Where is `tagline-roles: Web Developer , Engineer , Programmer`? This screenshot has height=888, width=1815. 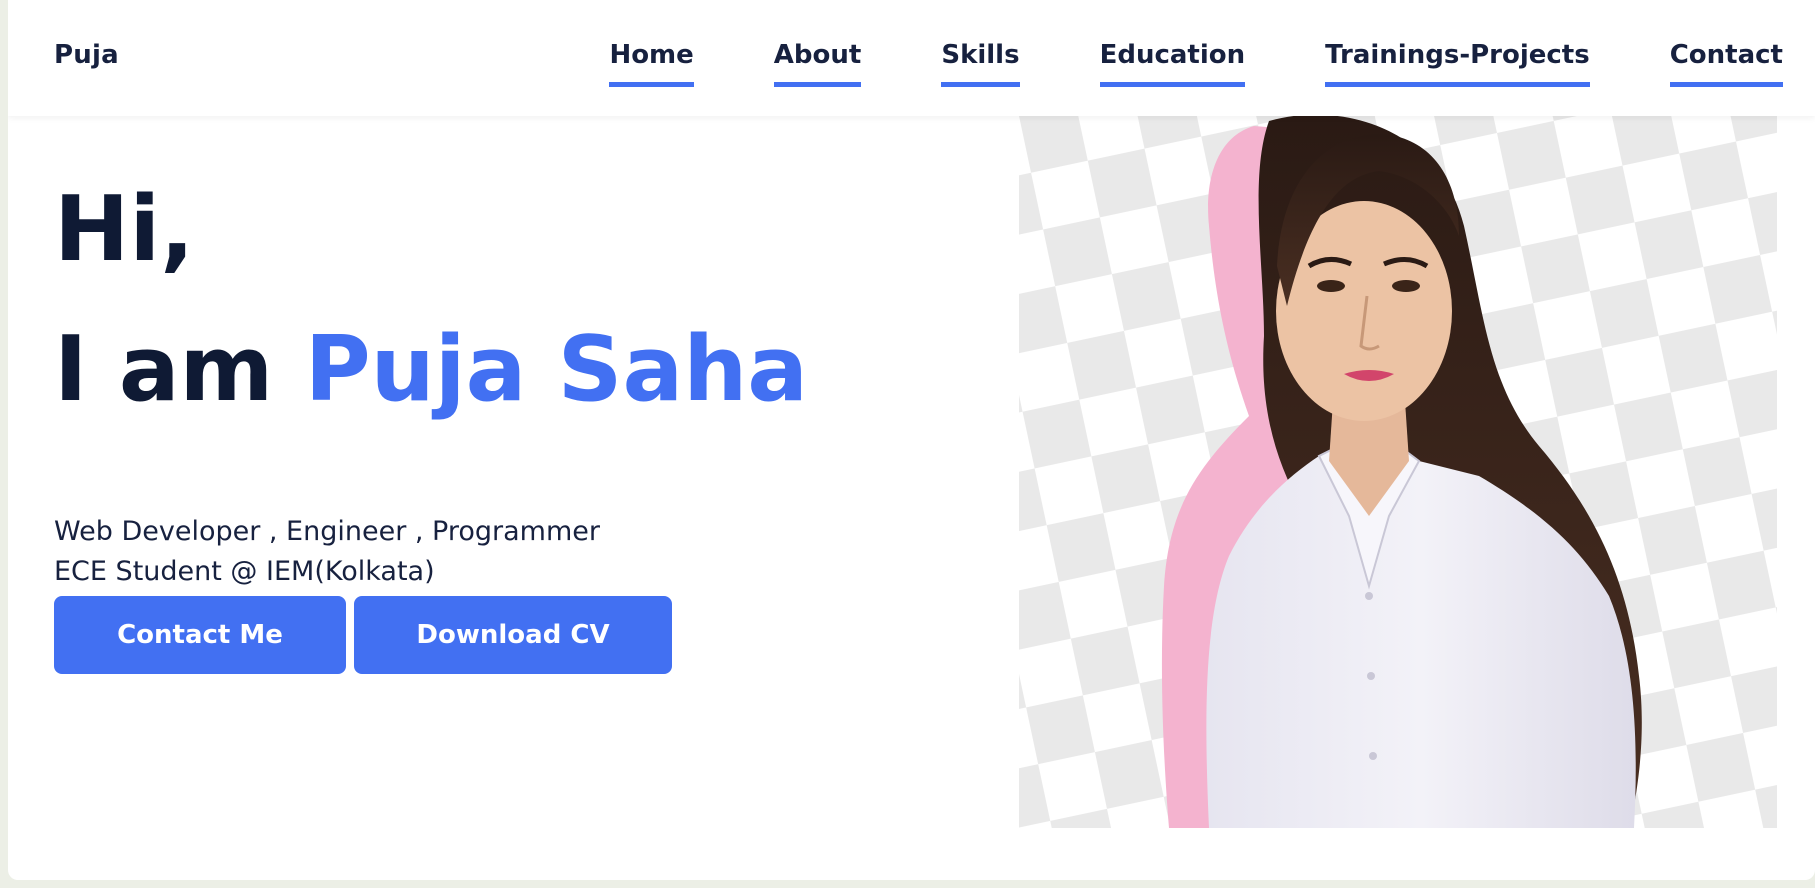 tagline-roles: Web Developer , Engineer , Programmer is located at coordinates (327, 531).